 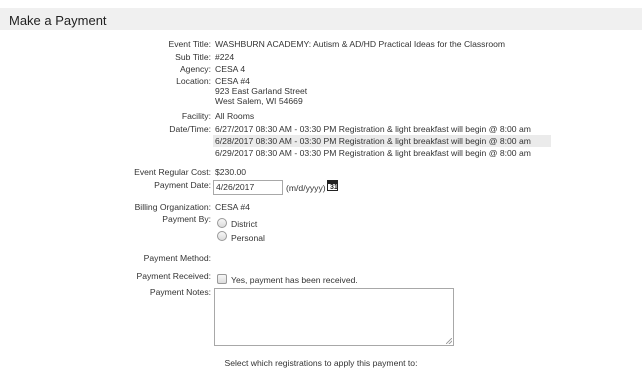 I want to click on event-title-label: Event Title:, so click(x=189, y=44).